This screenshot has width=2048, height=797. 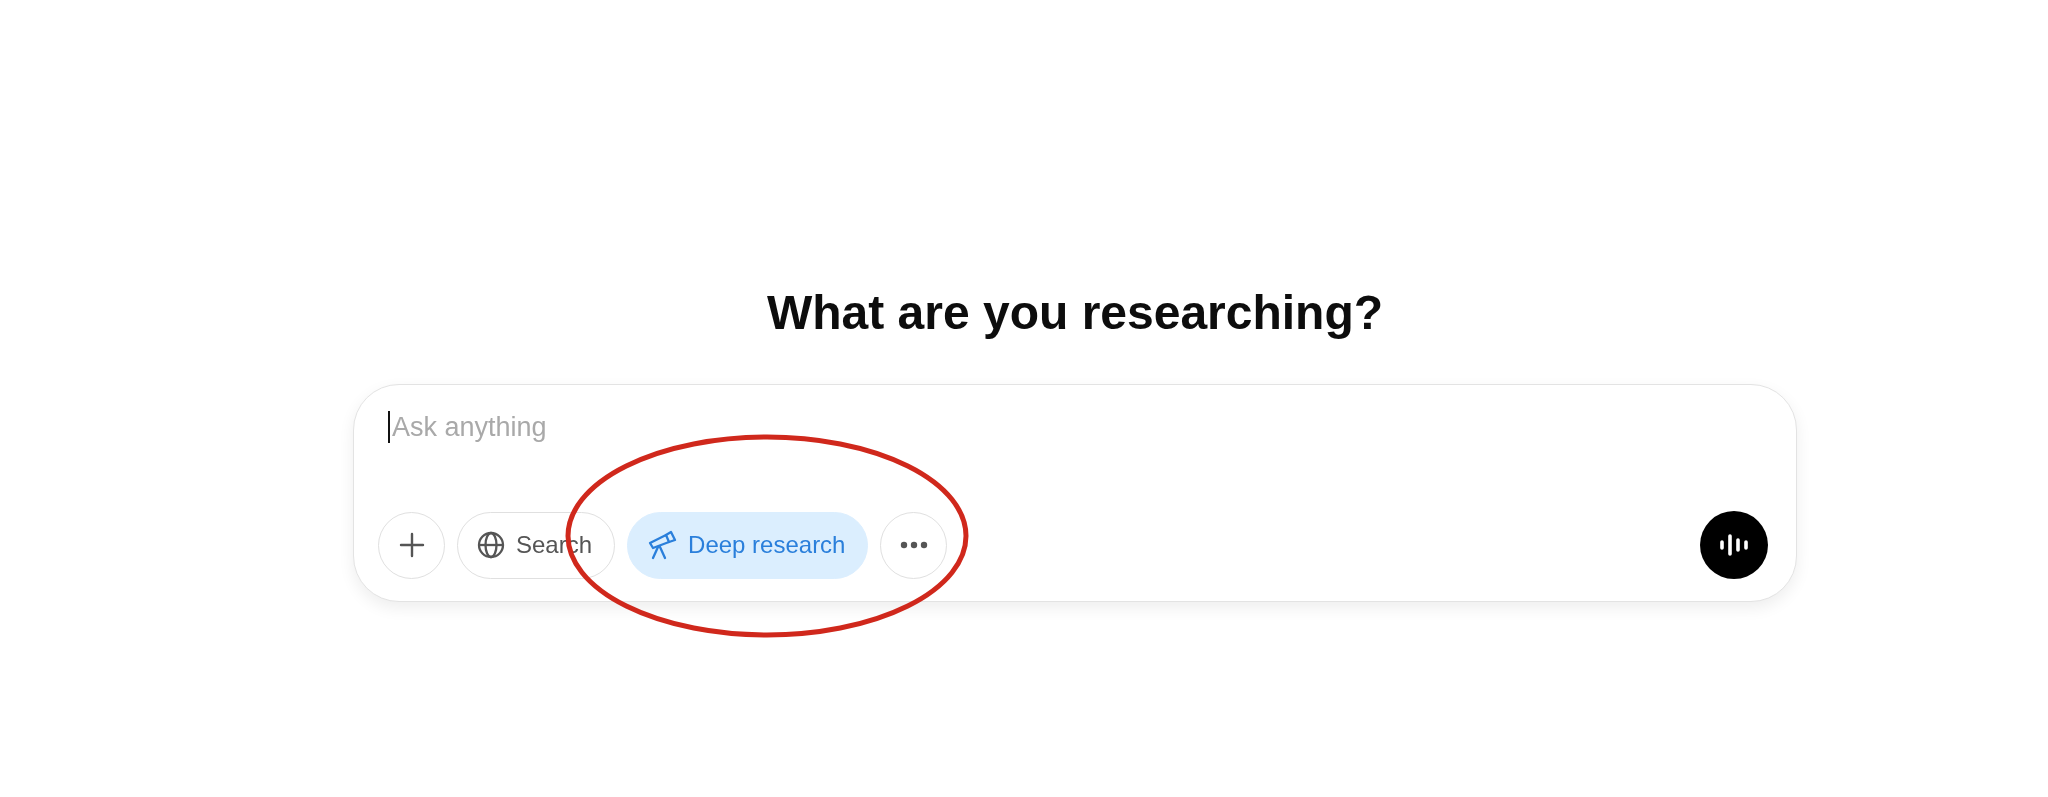 I want to click on plus-icon, so click(x=411, y=545).